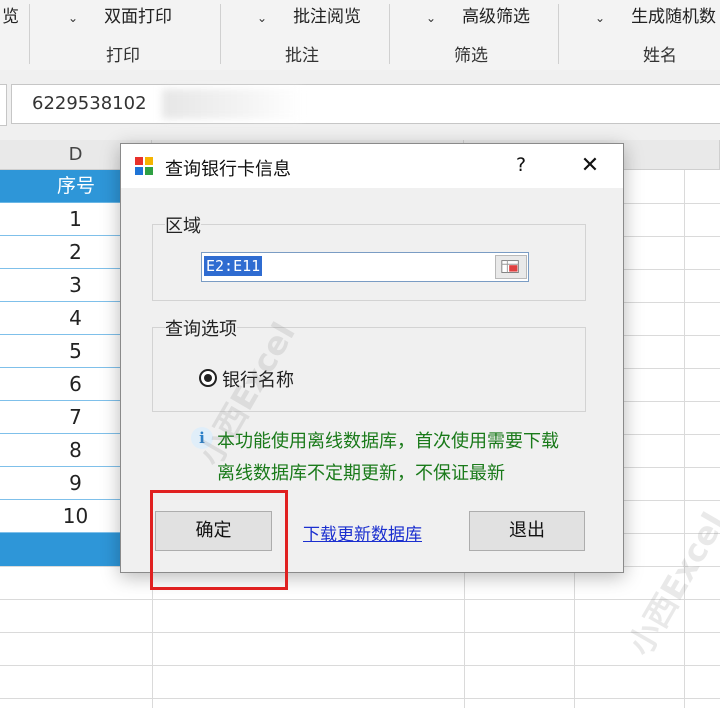 The image size is (720, 708). Describe the element at coordinates (362, 532) in the screenshot. I see `download-database-link: 下载更新数据库` at that location.